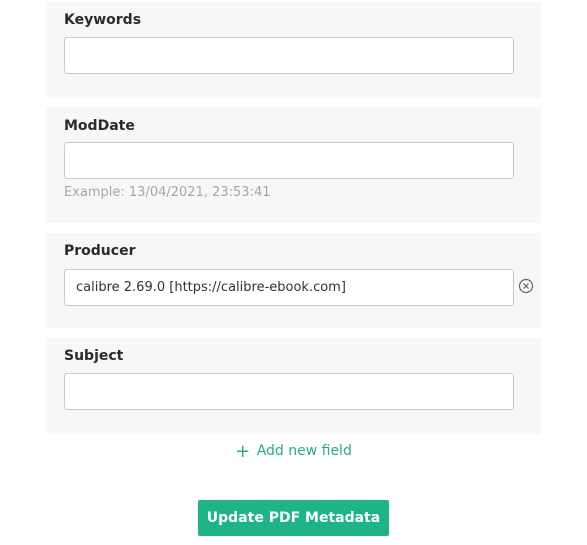 This screenshot has width=587, height=545. I want to click on subject-panel: Subject, so click(293, 386).